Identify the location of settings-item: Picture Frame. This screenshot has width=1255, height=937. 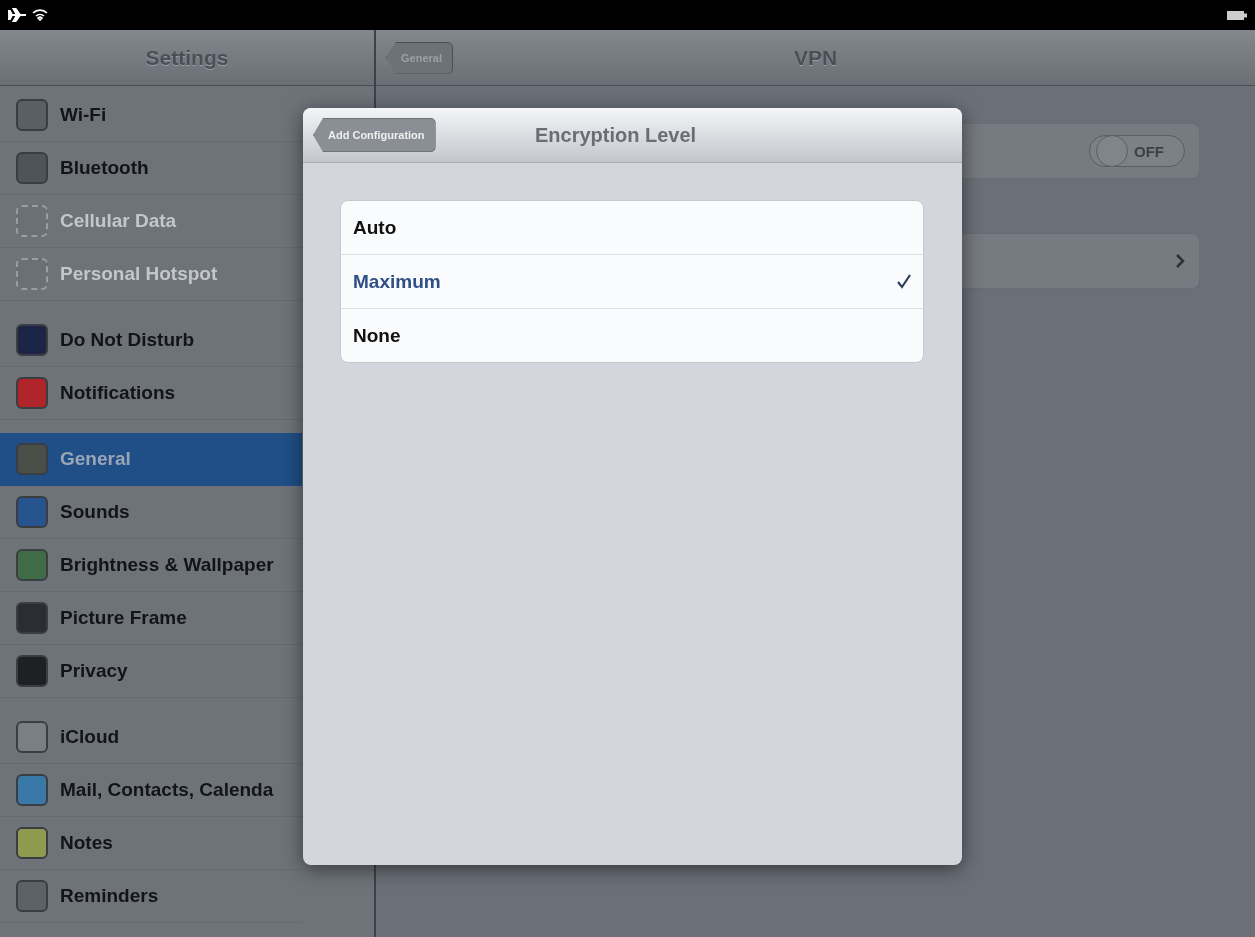
(151, 618).